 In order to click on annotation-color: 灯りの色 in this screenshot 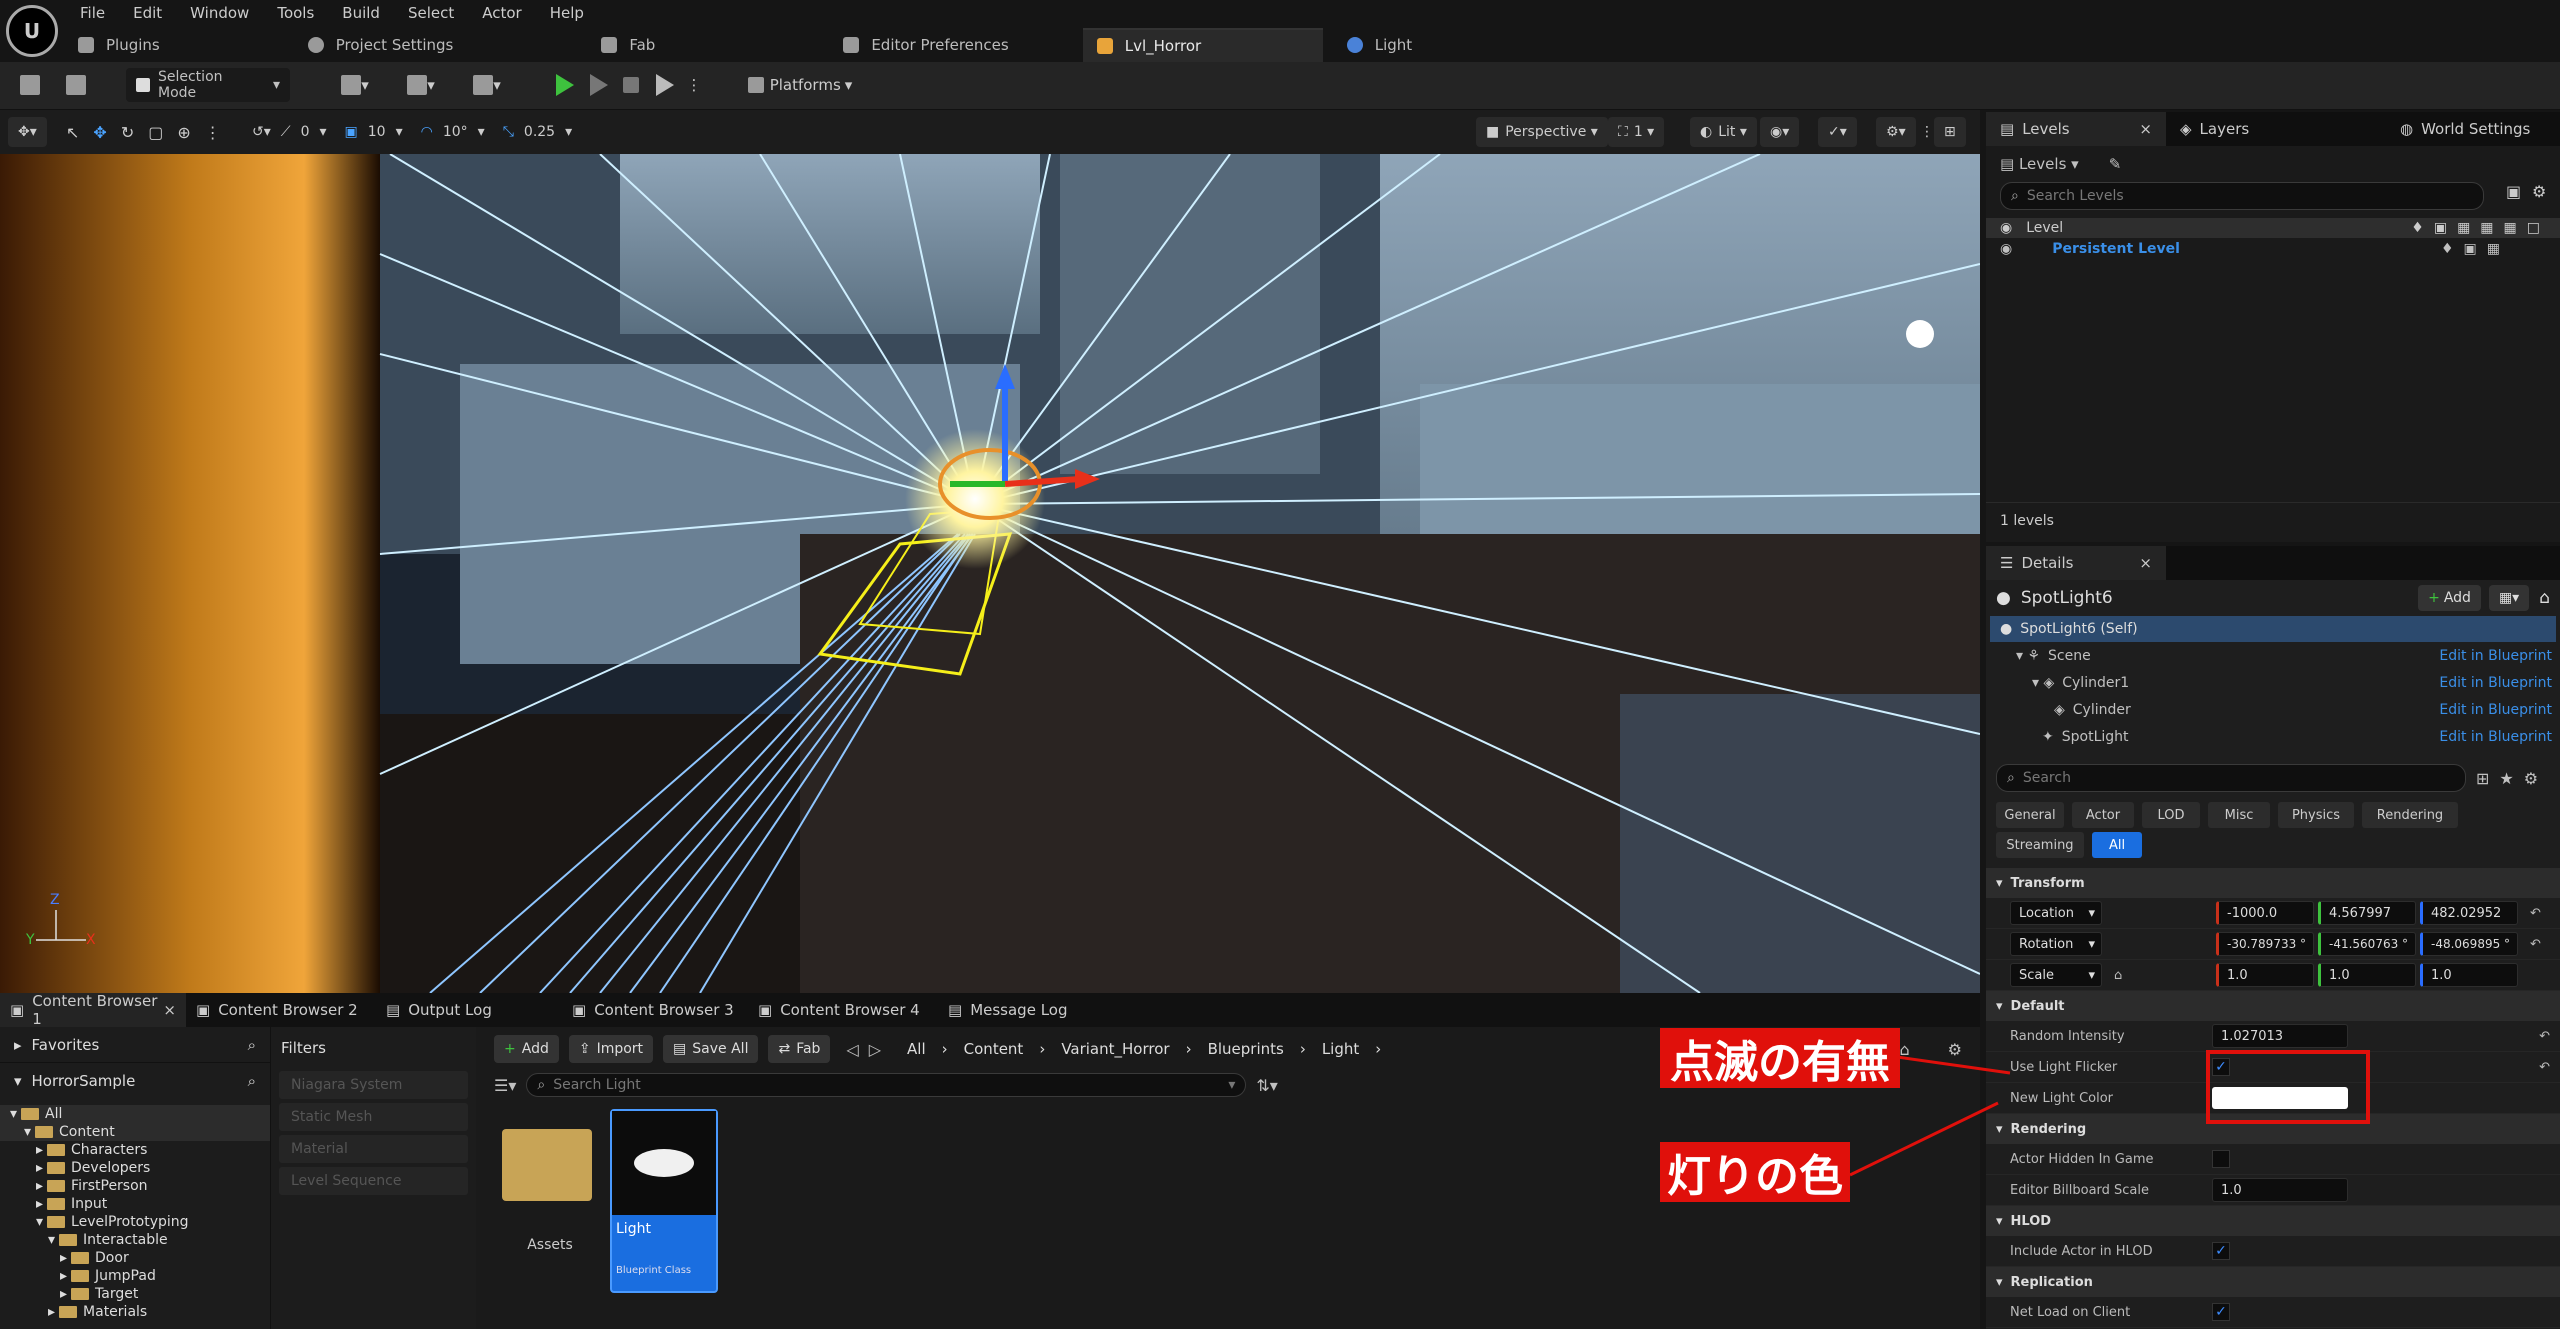, I will do `click(1755, 1172)`.